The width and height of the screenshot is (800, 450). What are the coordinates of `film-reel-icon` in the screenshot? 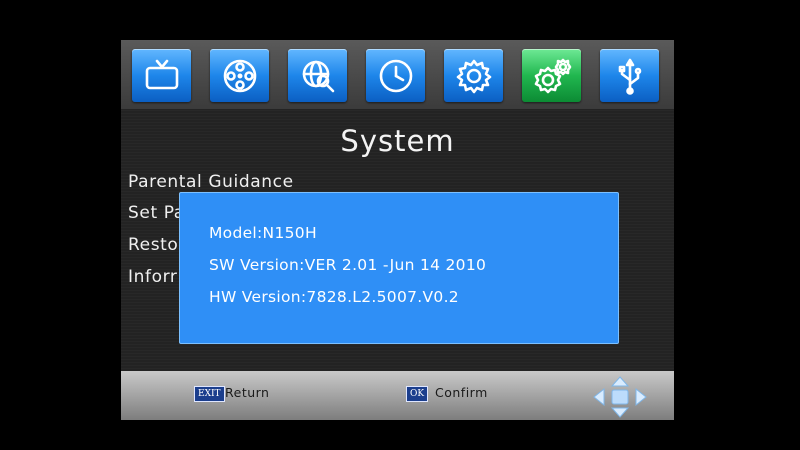 It's located at (239, 75).